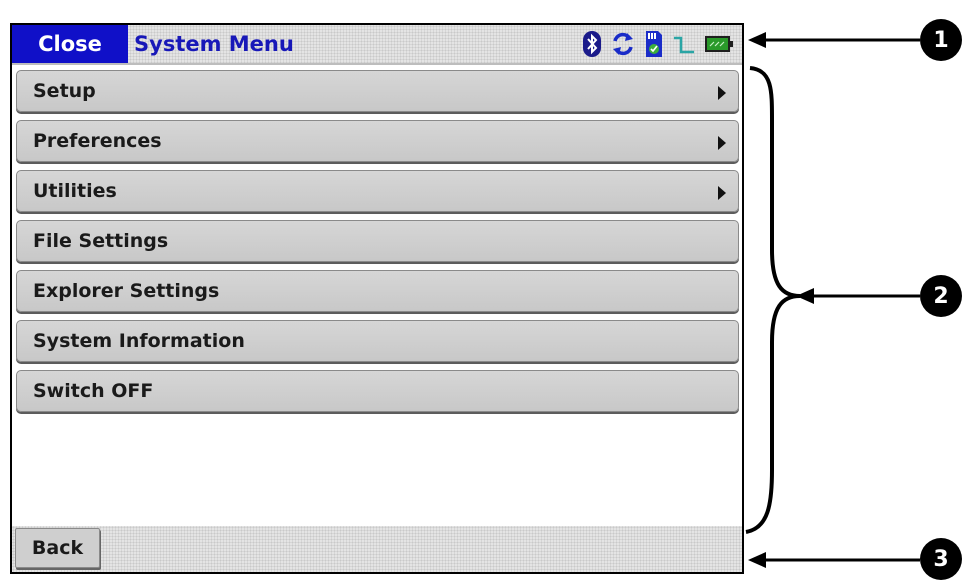 The width and height of the screenshot is (969, 580). What do you see at coordinates (941, 559) in the screenshot?
I see `callout-3: 3` at bounding box center [941, 559].